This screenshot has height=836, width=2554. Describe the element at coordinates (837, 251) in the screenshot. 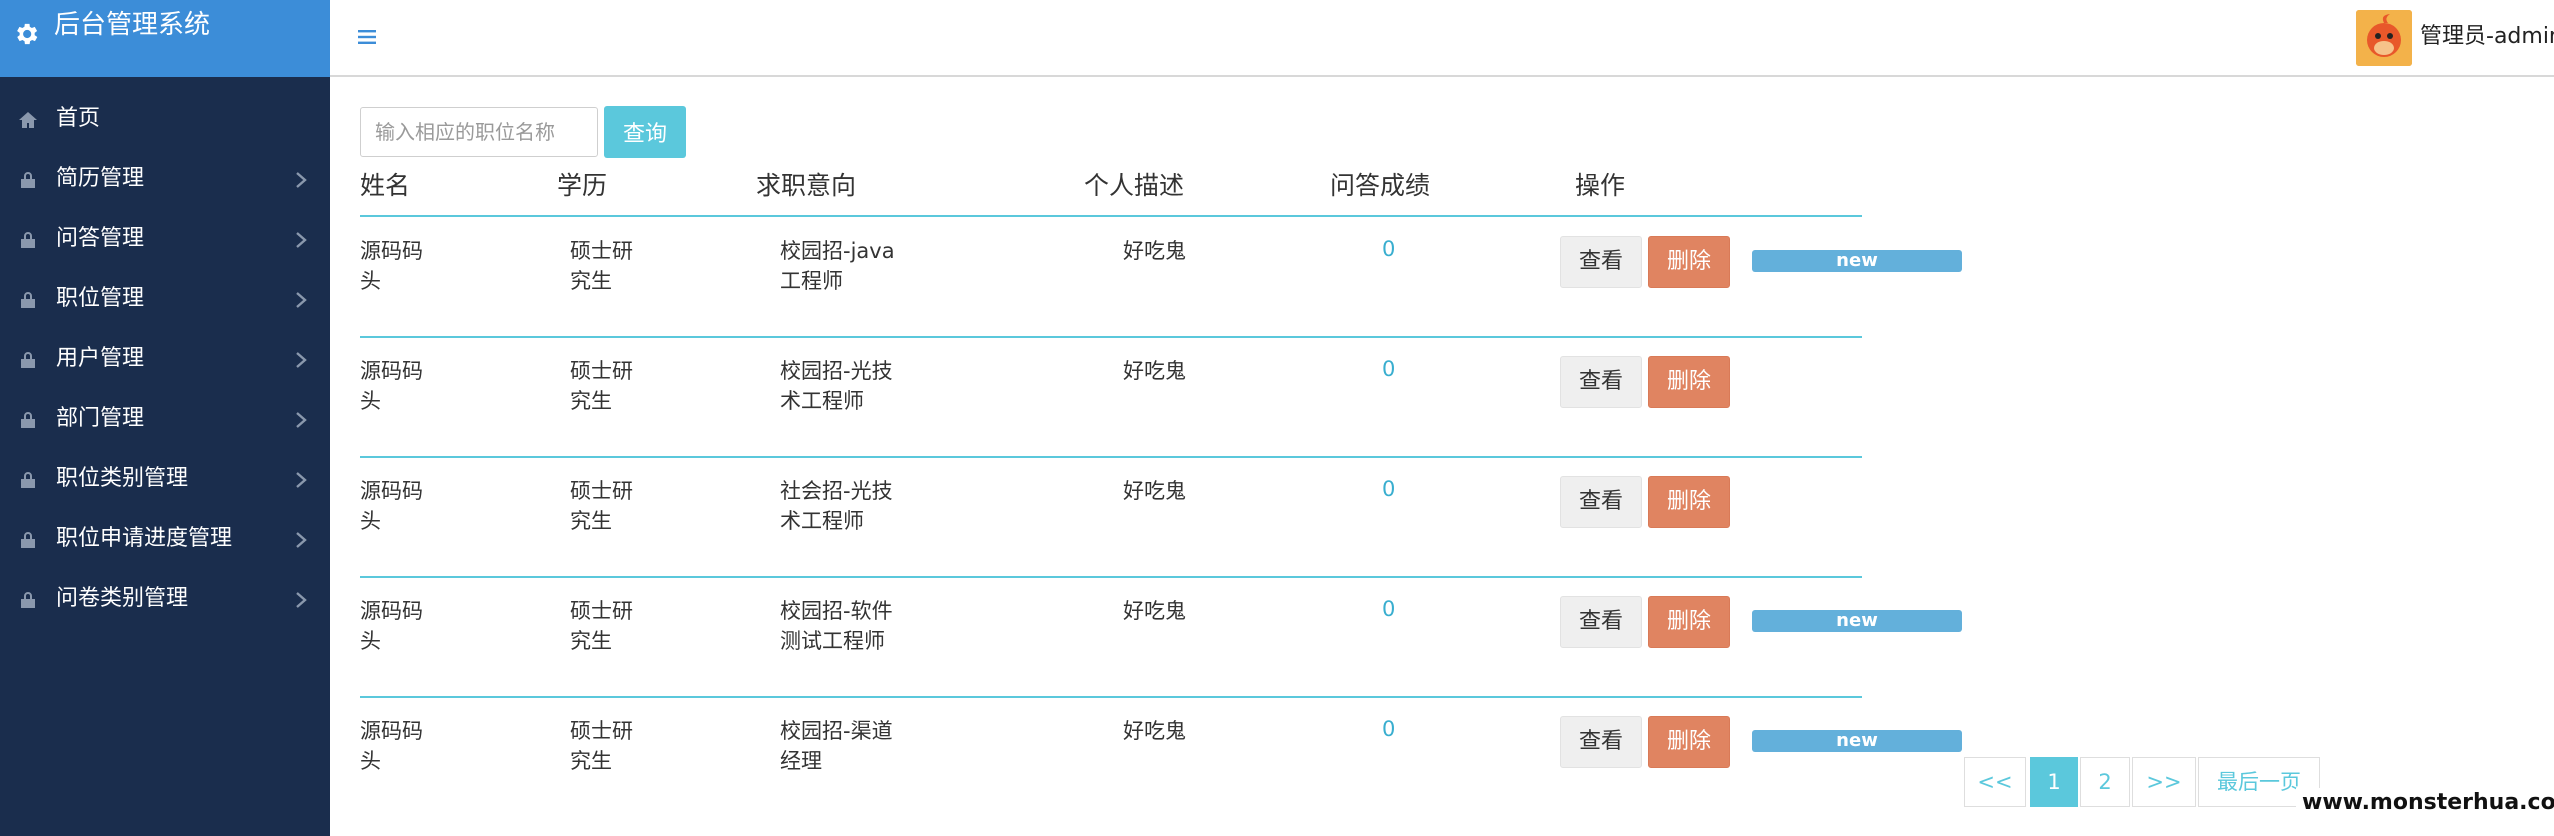

I see `cell-intention-line1: 校园招-java` at that location.